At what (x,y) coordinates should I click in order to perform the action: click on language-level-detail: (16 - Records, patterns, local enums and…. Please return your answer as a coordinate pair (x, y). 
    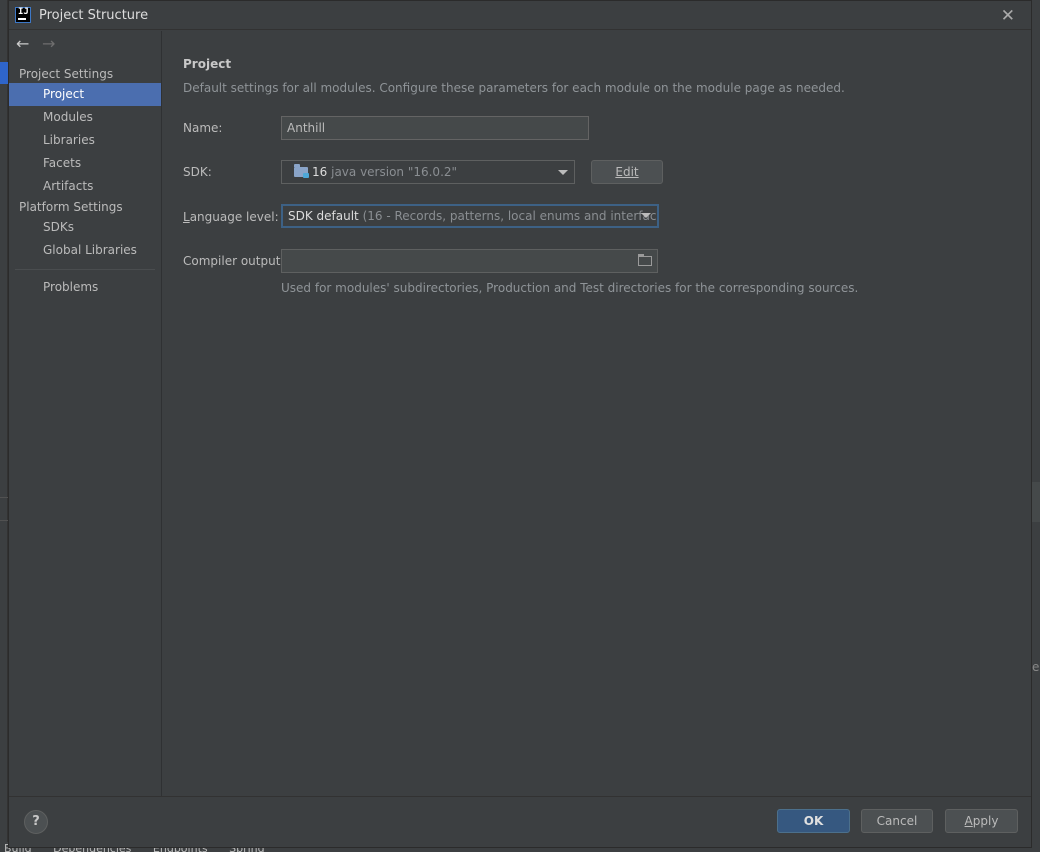
    Looking at the image, I should click on (510, 216).